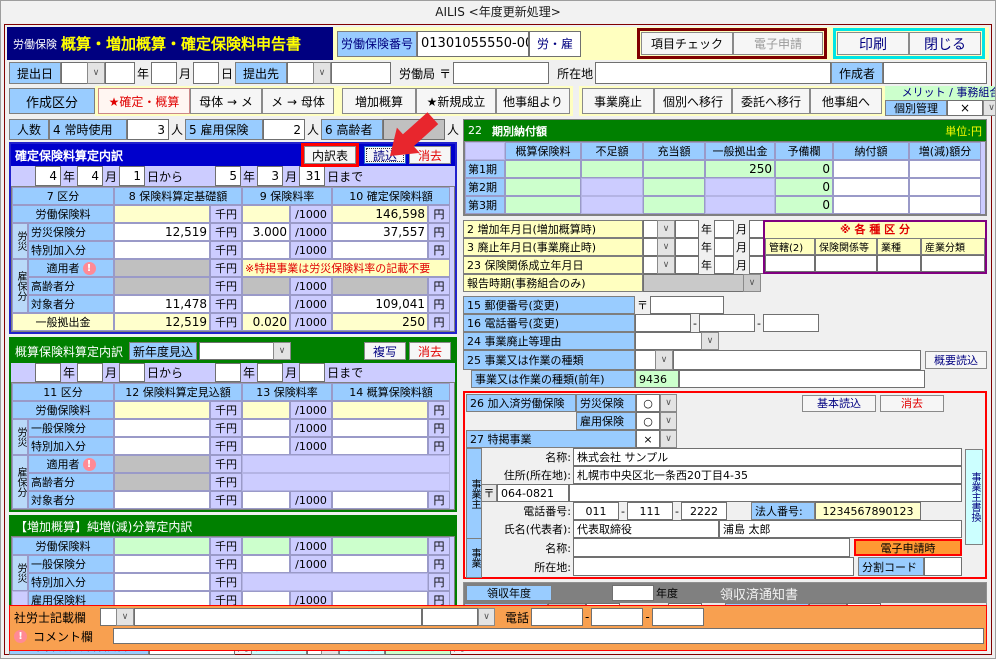  What do you see at coordinates (90, 372) in the screenshot?
I see `g-from-month-field` at bounding box center [90, 372].